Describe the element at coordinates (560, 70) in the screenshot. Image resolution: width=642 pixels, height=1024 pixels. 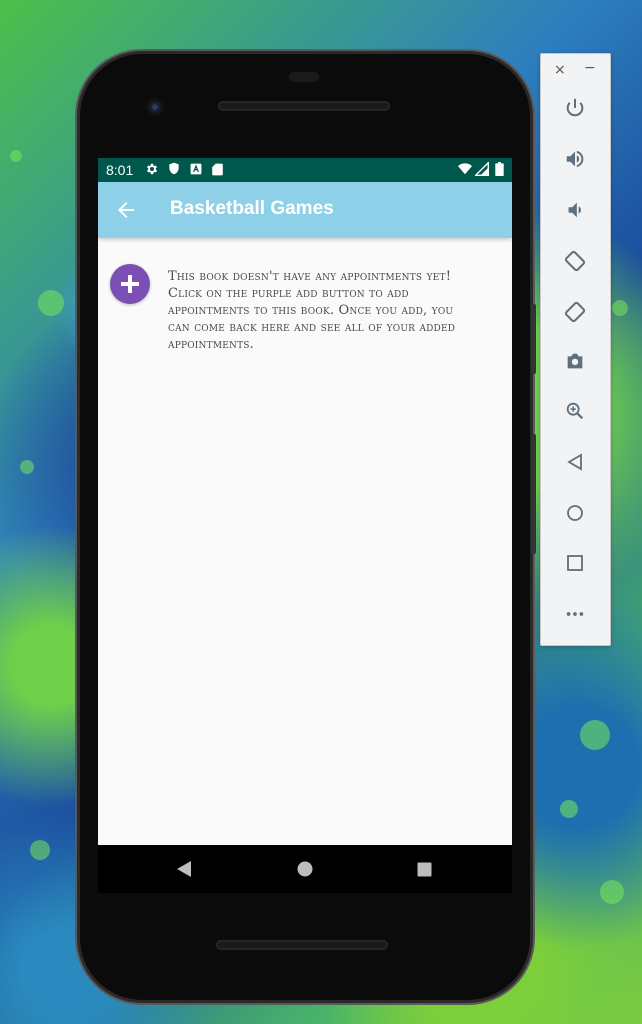
I see `close-panel-button: ×` at that location.